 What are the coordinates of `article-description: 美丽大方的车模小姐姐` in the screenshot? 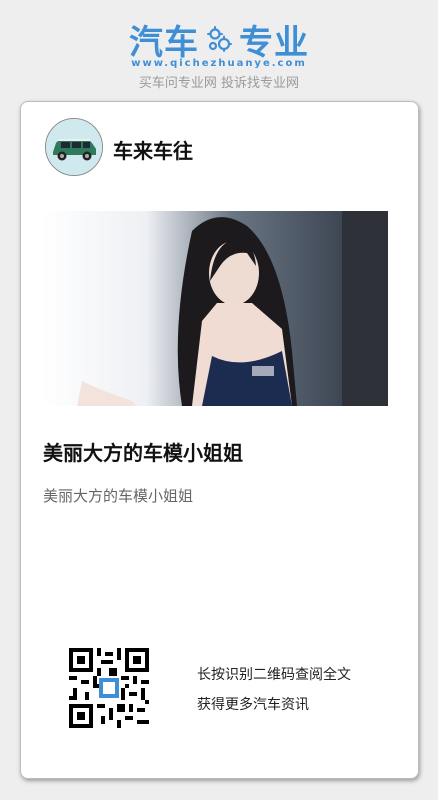 It's located at (118, 496).